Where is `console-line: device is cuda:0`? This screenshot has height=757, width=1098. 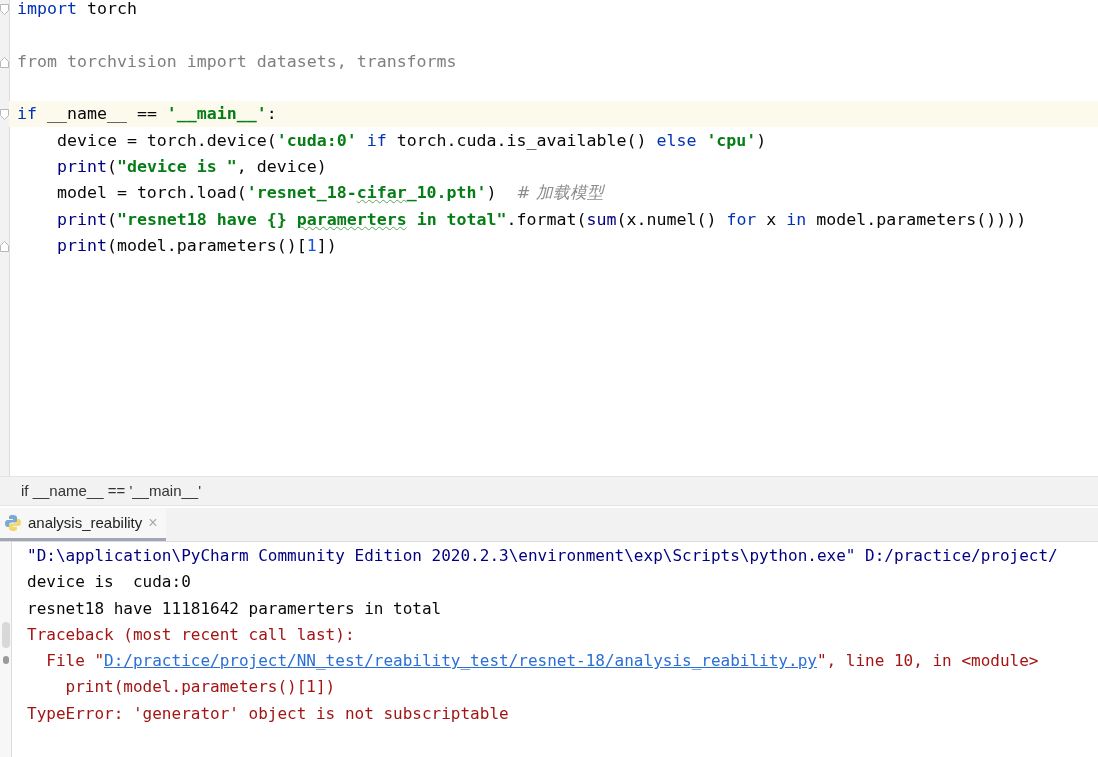 console-line: device is cuda:0 is located at coordinates (109, 582).